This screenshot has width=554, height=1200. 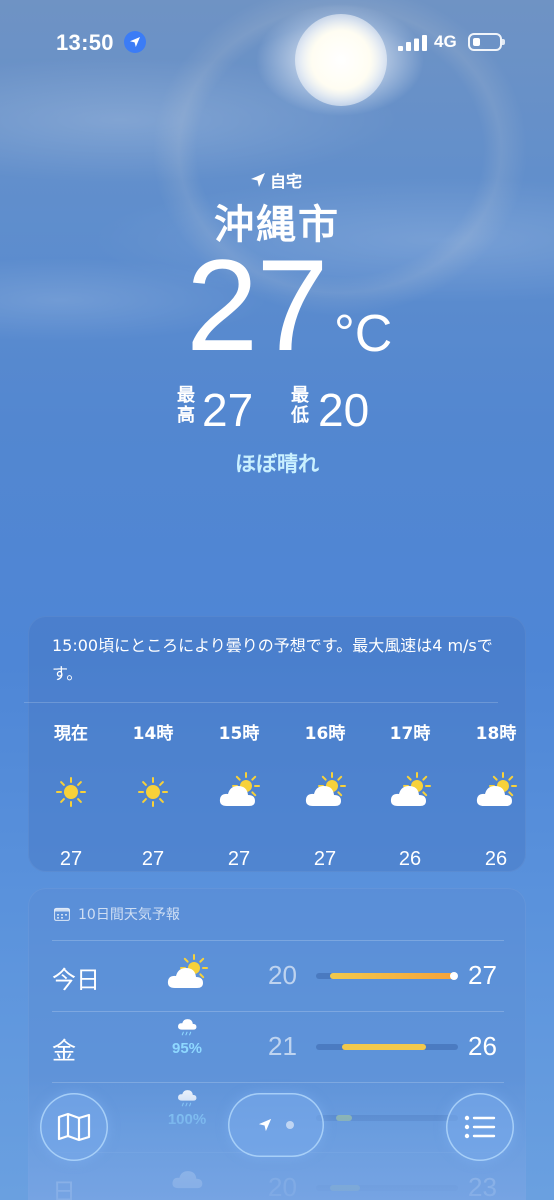 I want to click on hourly-item: 18時 26, so click(x=496, y=795).